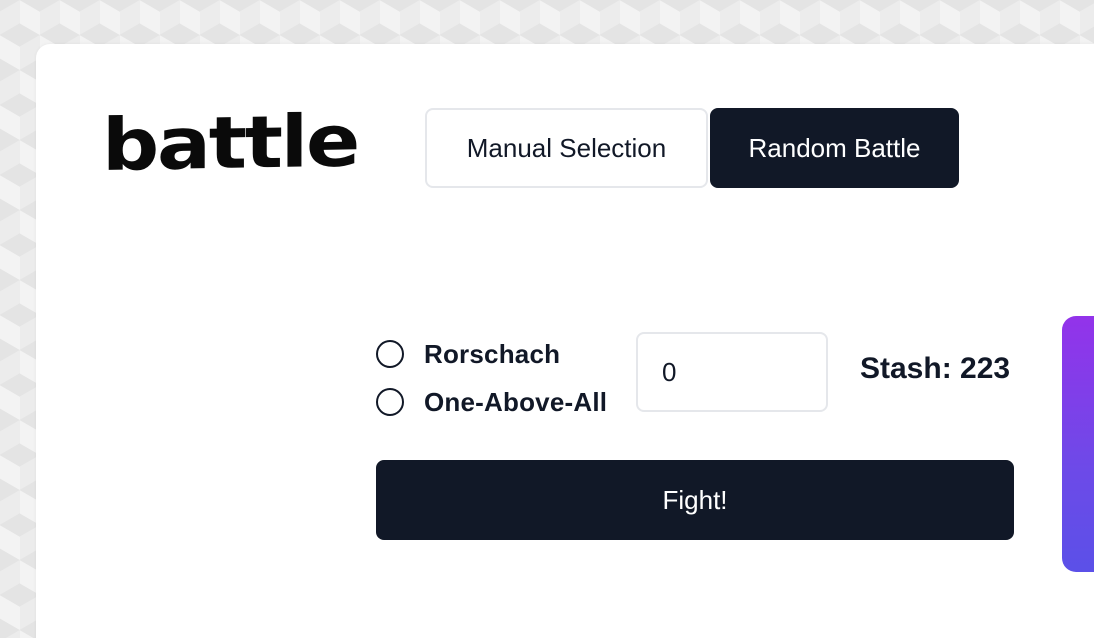 The height and width of the screenshot is (638, 1094). Describe the element at coordinates (732, 372) in the screenshot. I see `bet-amount-input` at that location.